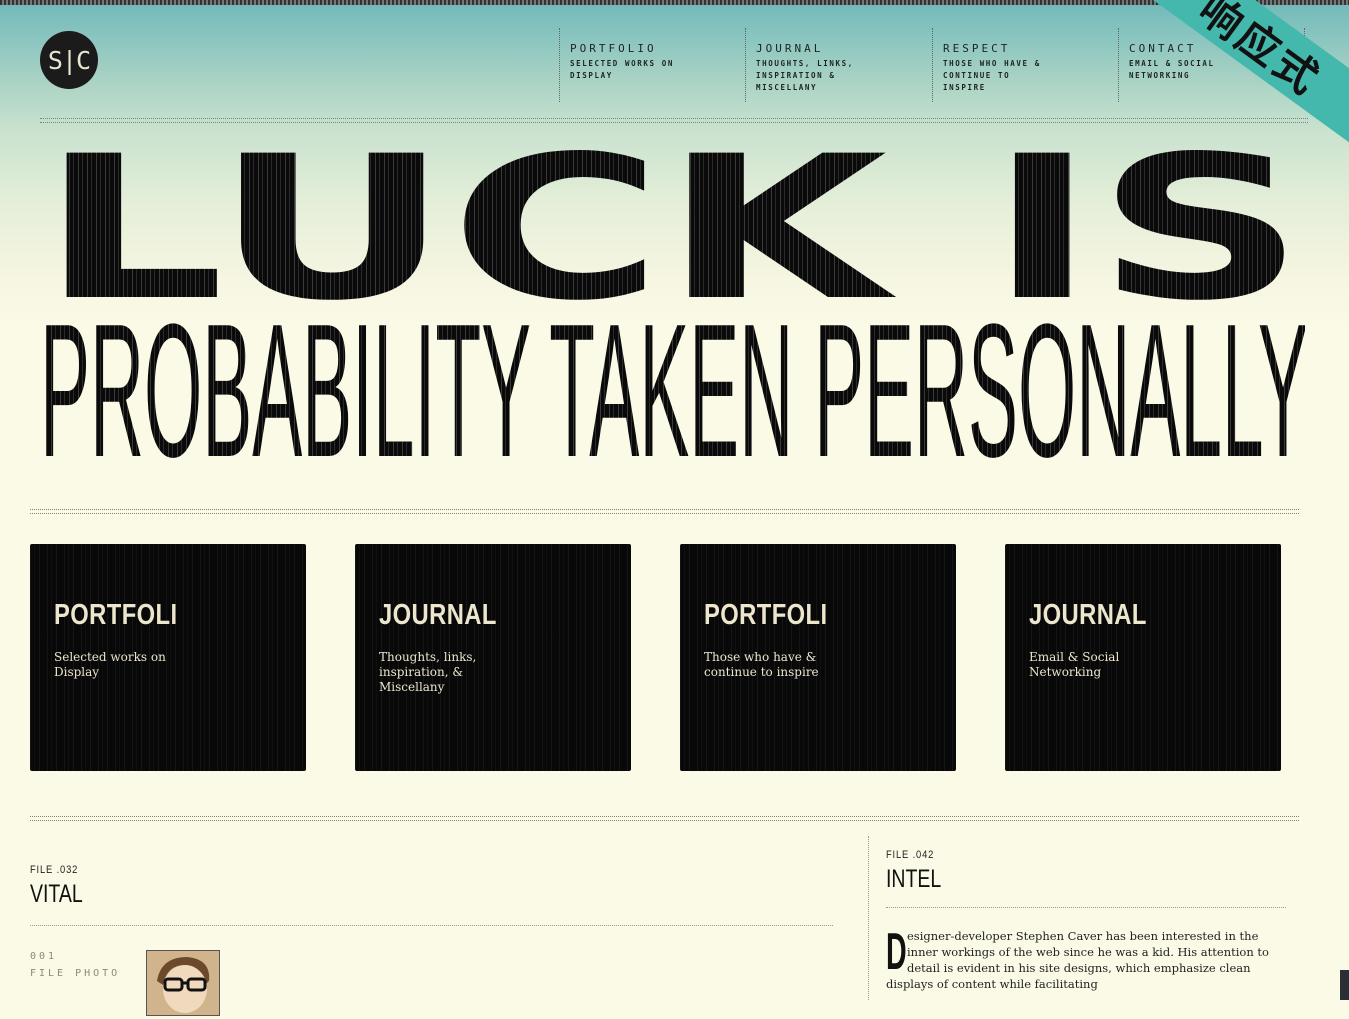 The height and width of the screenshot is (1019, 1349). I want to click on card-text: Email & Social Networking, so click(1074, 664).